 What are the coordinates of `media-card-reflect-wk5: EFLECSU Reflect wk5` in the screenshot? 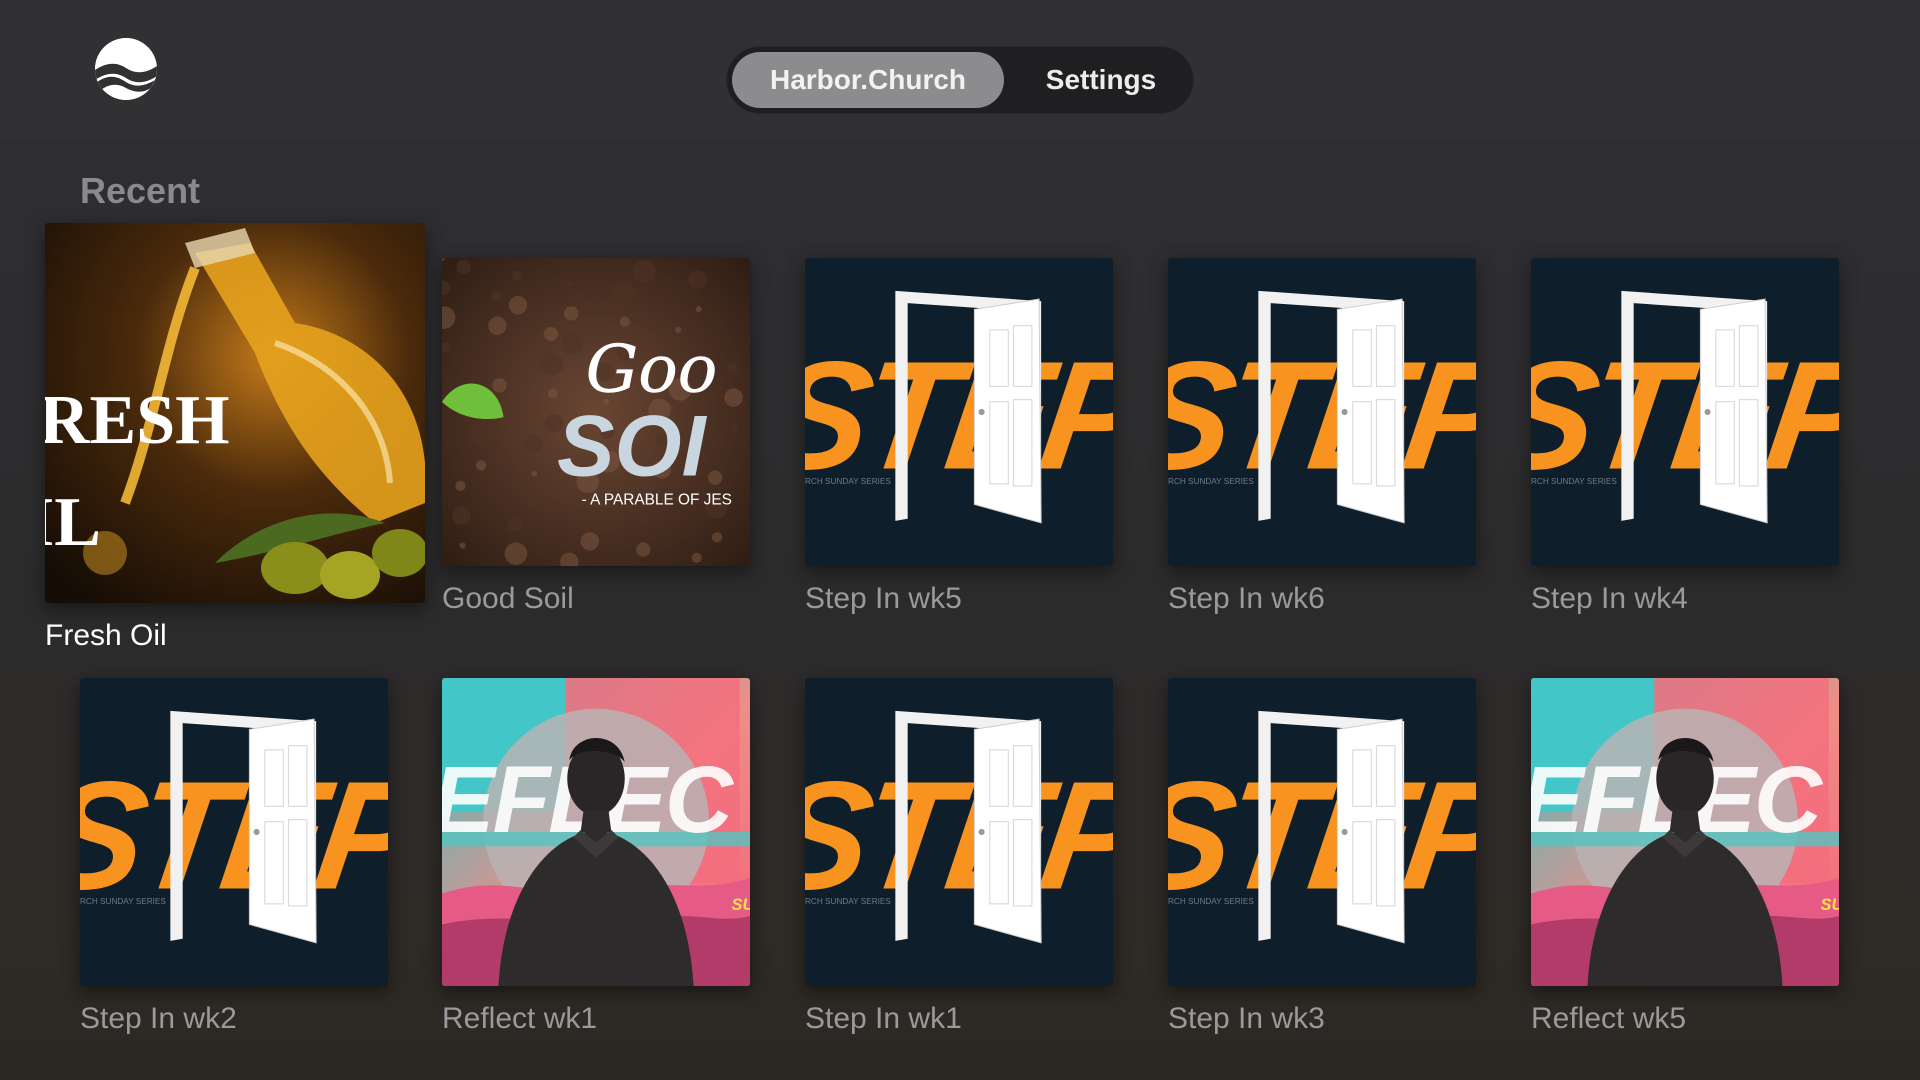 It's located at (1685, 862).